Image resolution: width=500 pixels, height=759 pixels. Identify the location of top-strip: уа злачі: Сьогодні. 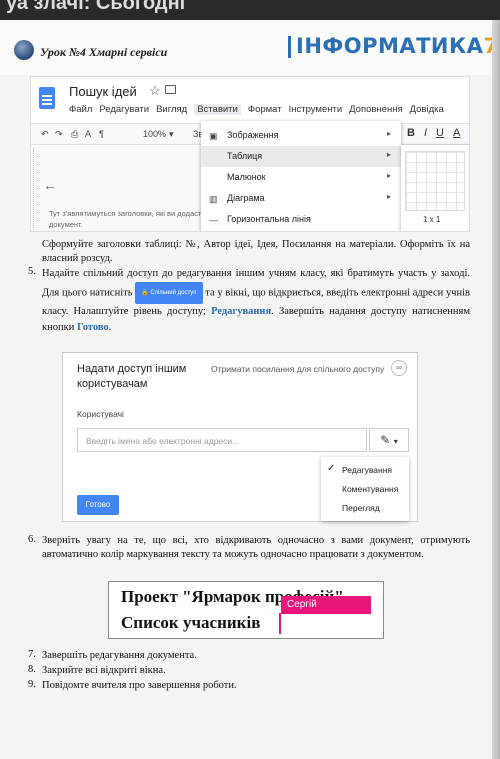
(250, 10).